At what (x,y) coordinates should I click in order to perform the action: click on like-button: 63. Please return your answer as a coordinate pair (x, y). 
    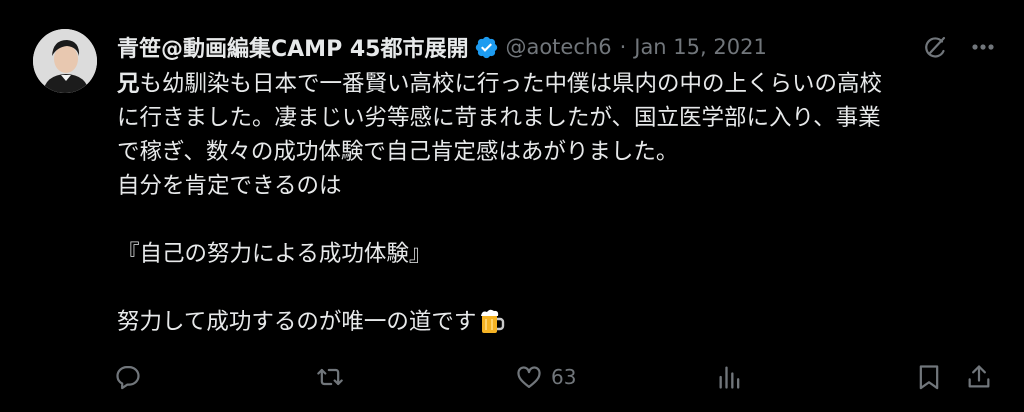
    Looking at the image, I should click on (545, 377).